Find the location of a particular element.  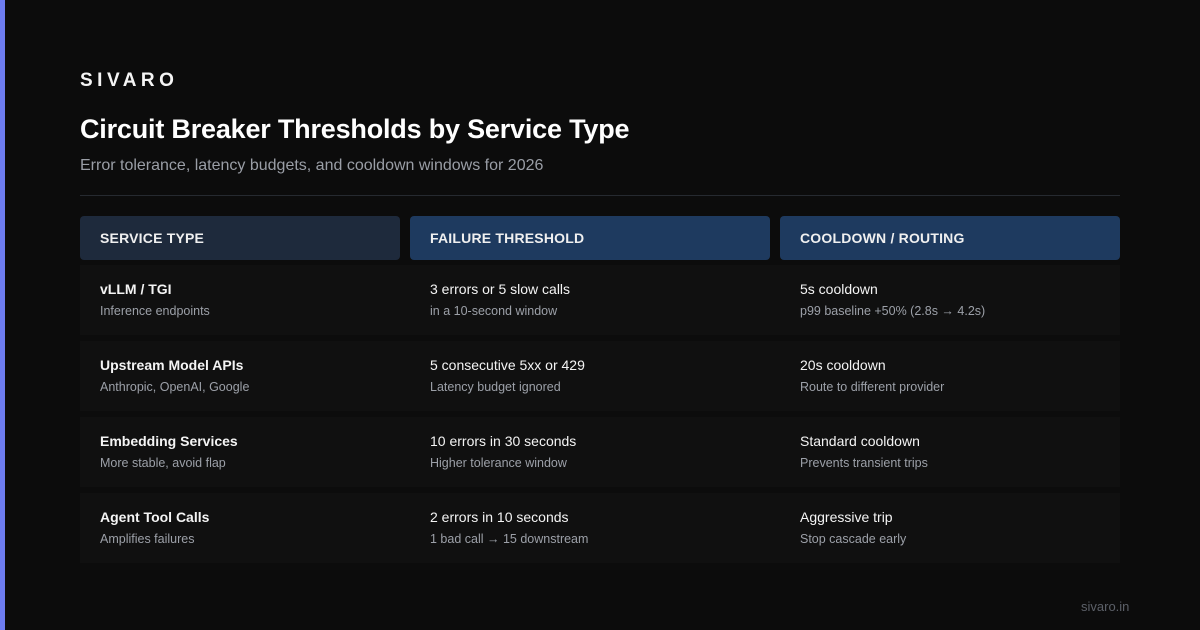

cooldown-note: Stop cascade early is located at coordinates (853, 539).